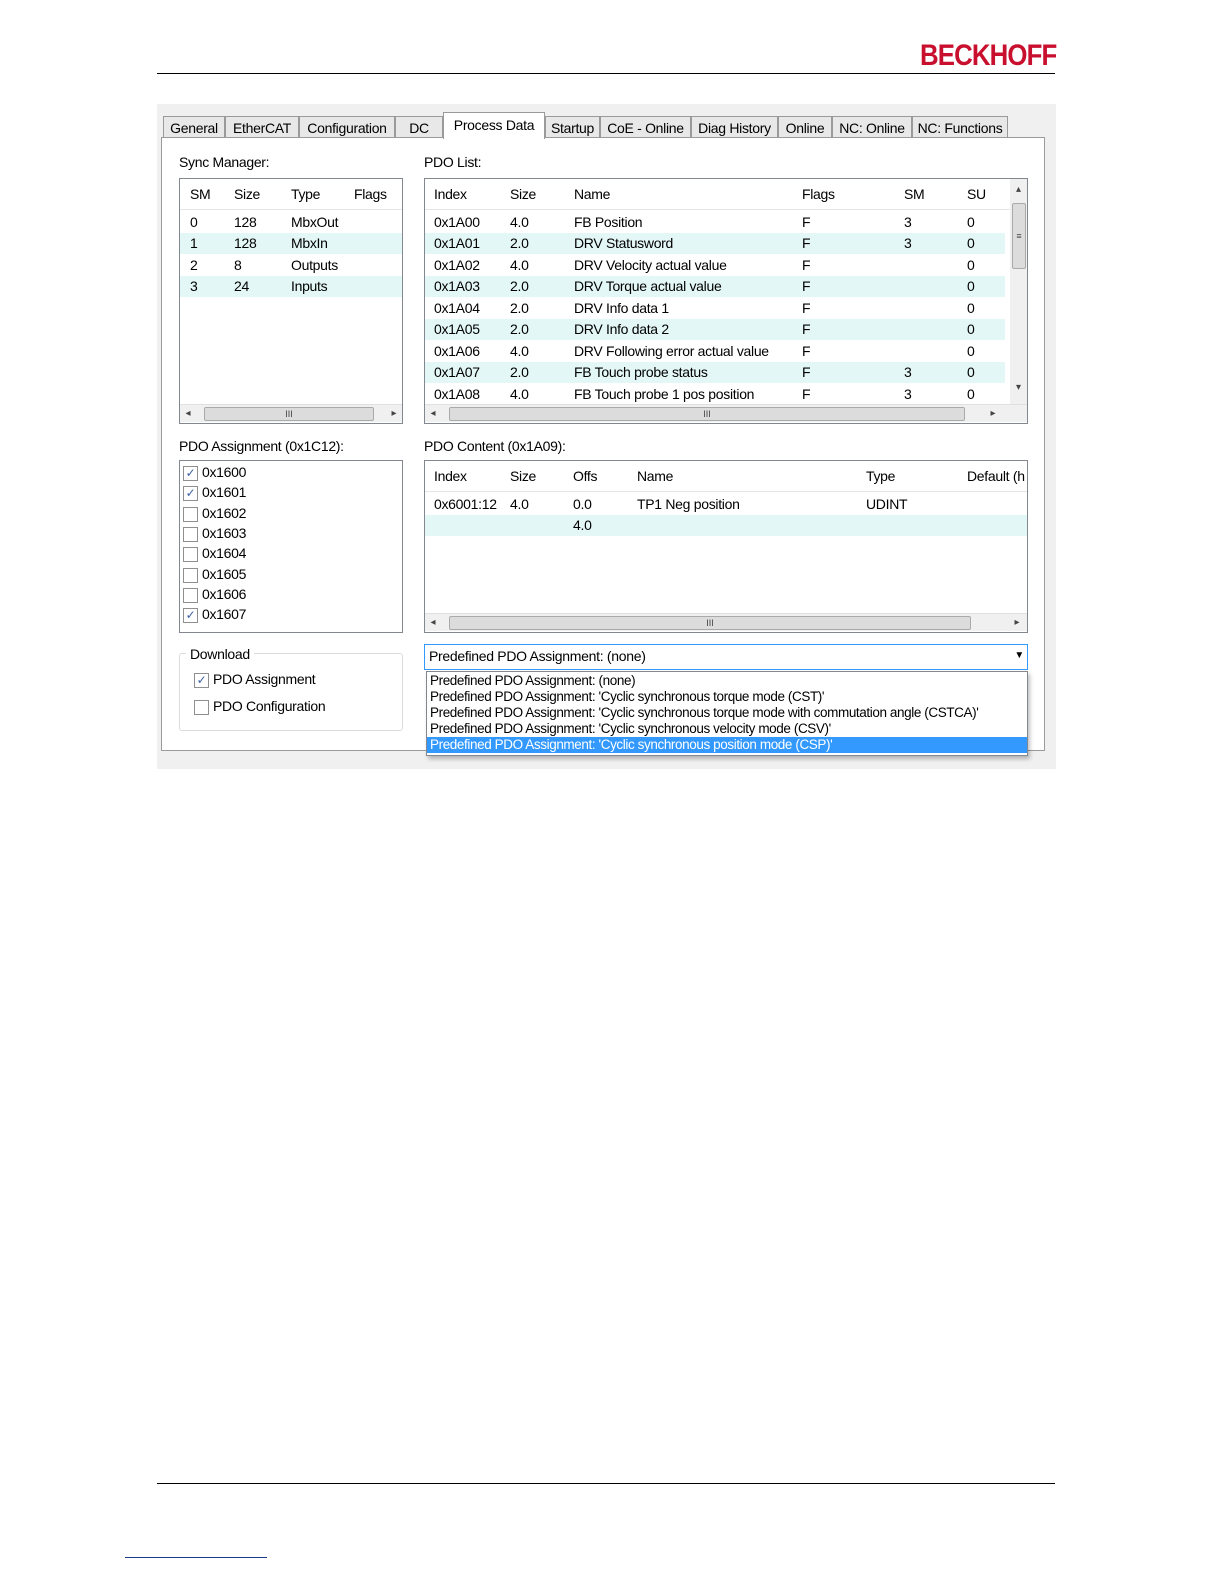  Describe the element at coordinates (727, 681) in the screenshot. I see `dropdown-option: Predefined PDO Assignment: (none)` at that location.